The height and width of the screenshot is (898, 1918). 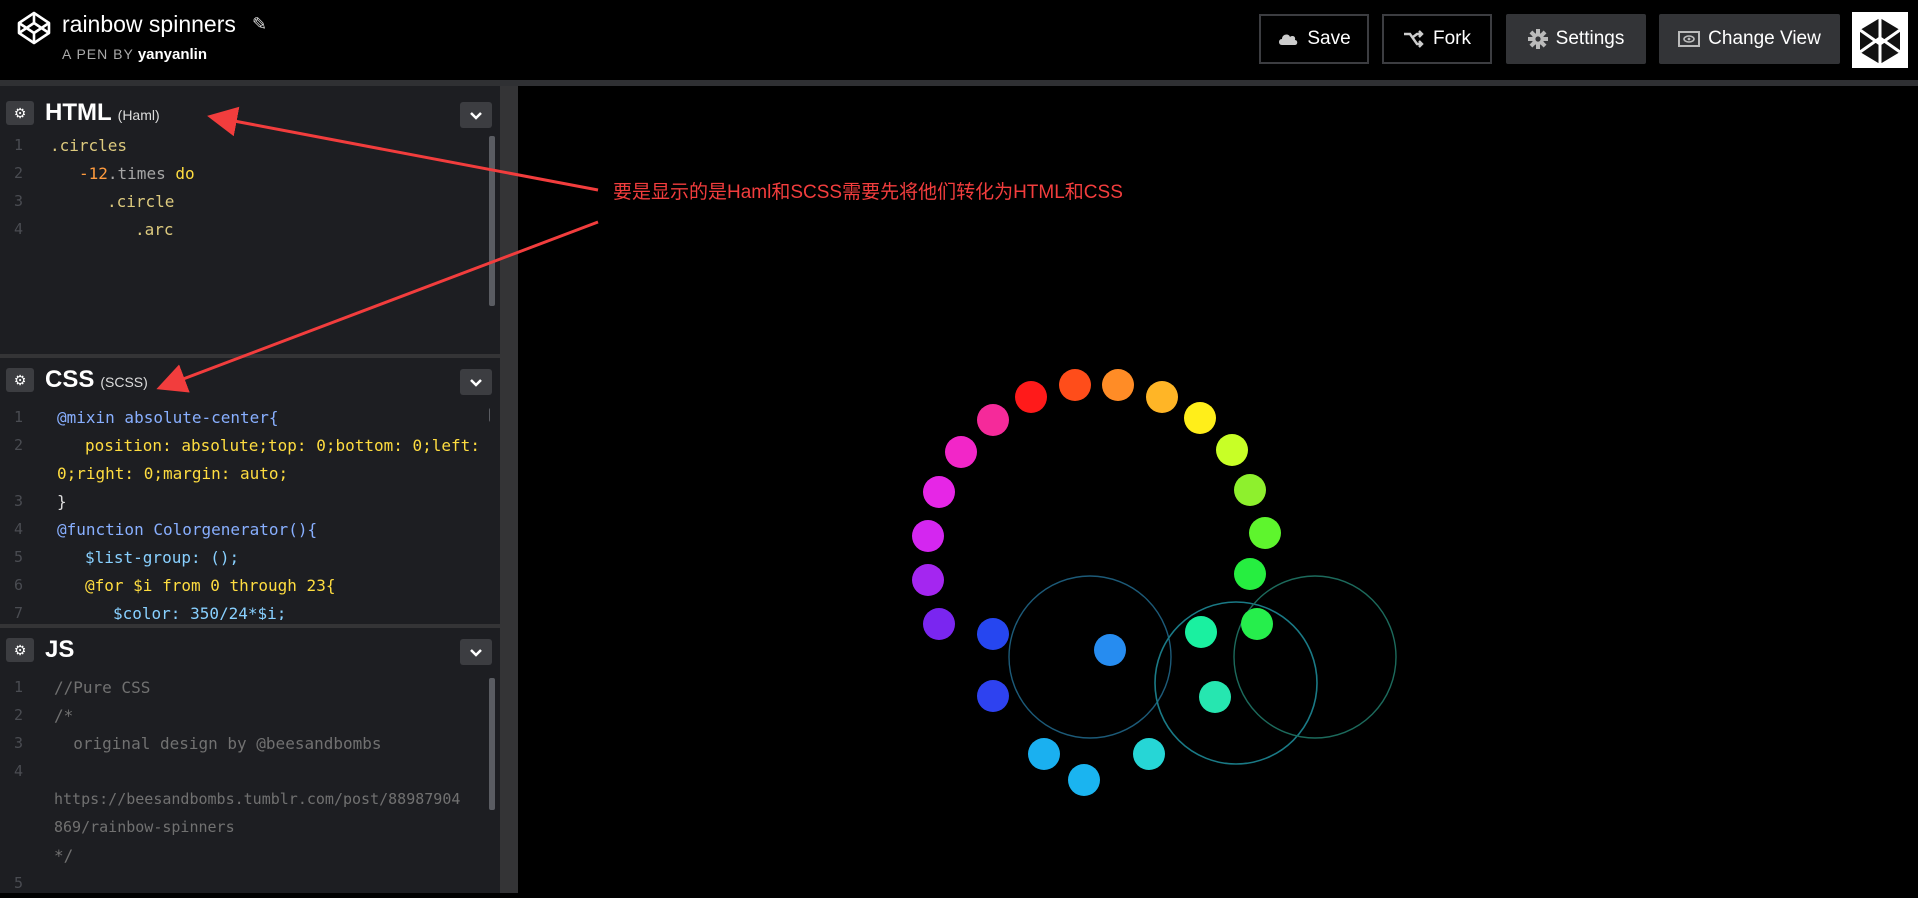 I want to click on html-title-text: HTML, so click(x=78, y=112).